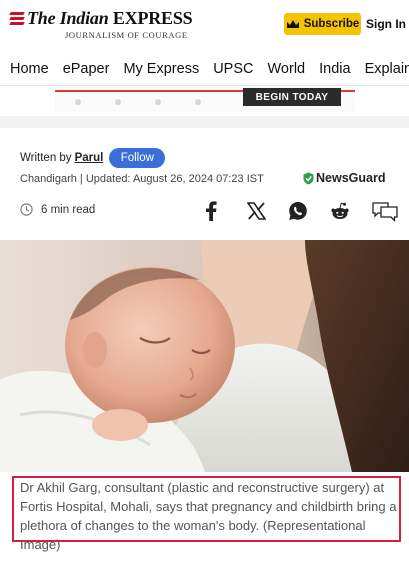 The image size is (409, 562). I want to click on nav-item-epaper: ePaper, so click(86, 69).